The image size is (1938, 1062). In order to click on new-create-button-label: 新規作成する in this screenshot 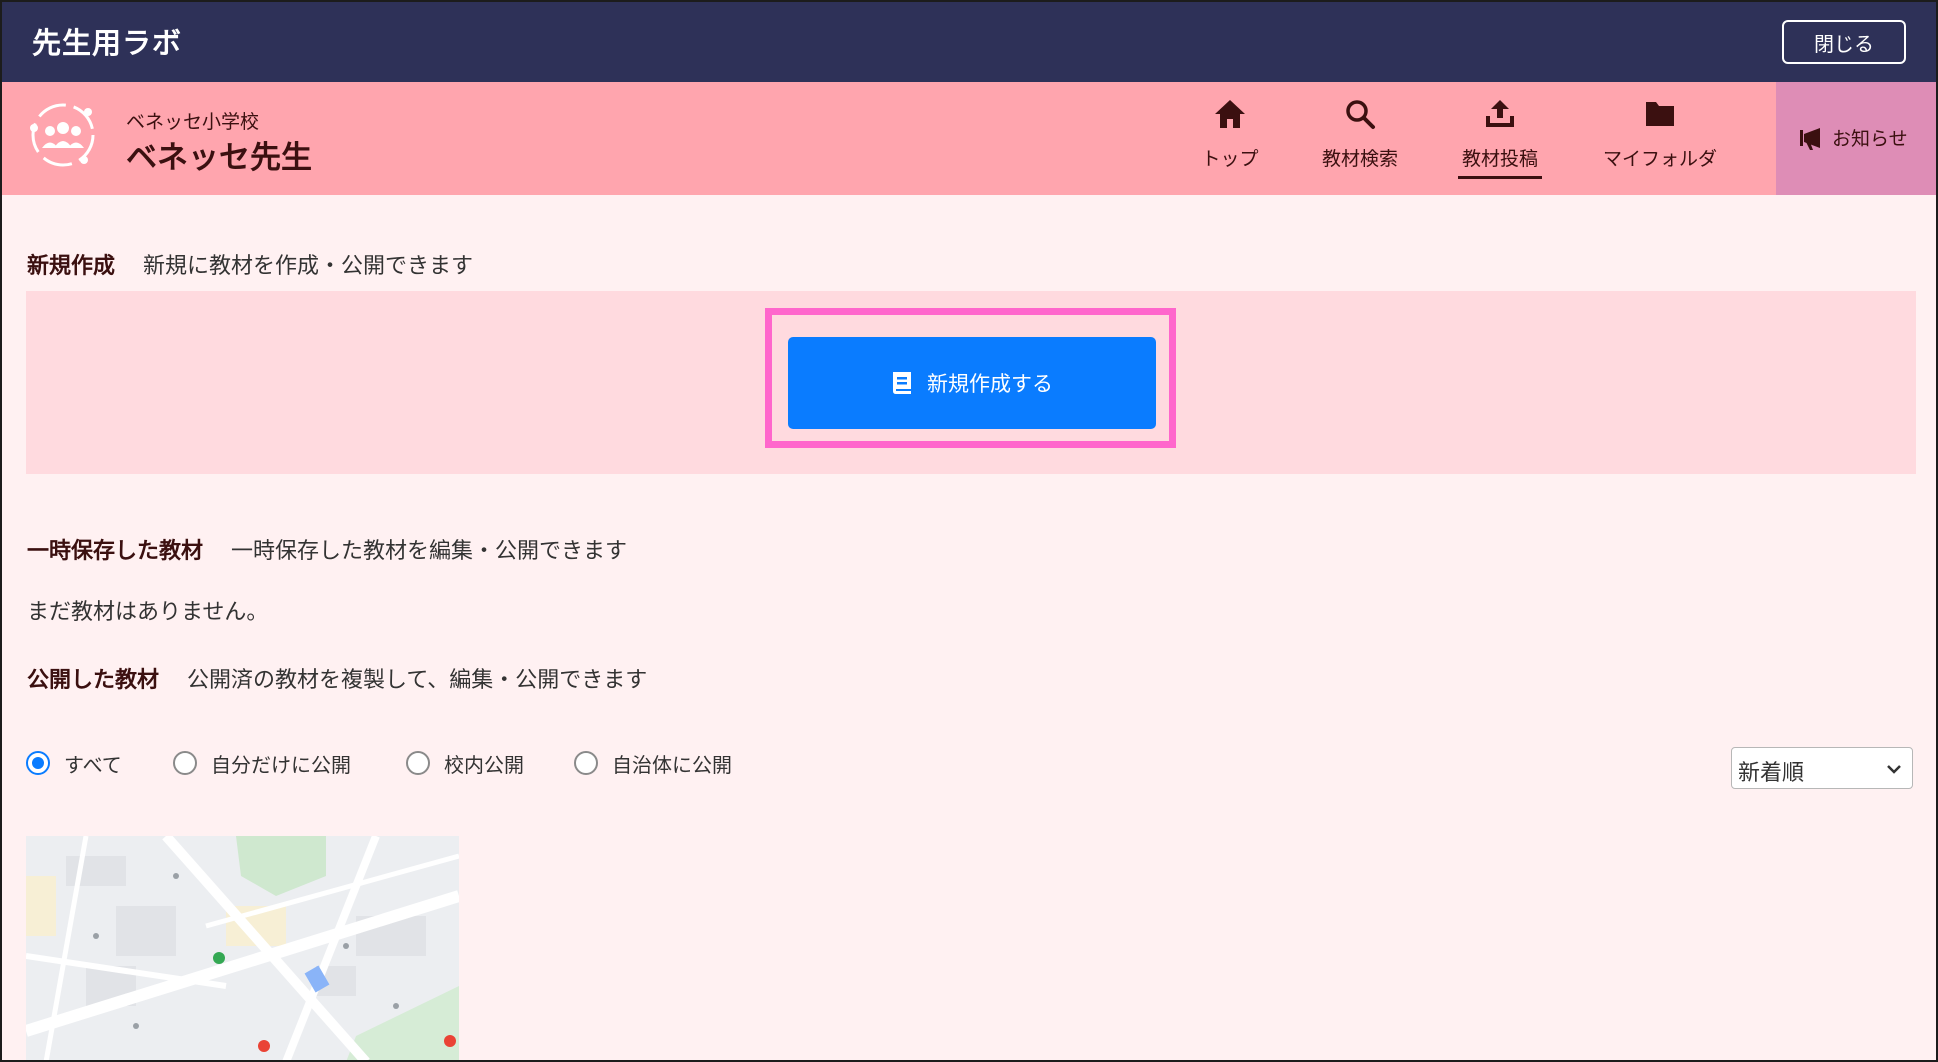, I will do `click(990, 384)`.